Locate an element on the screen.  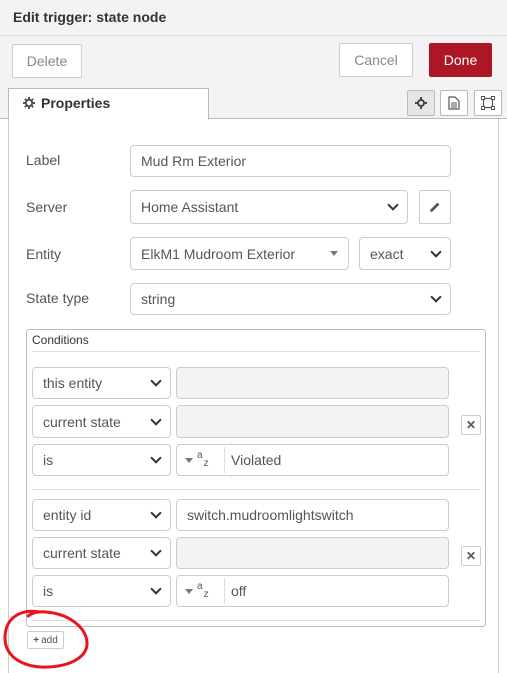
conditions-group-divider is located at coordinates (256, 489).